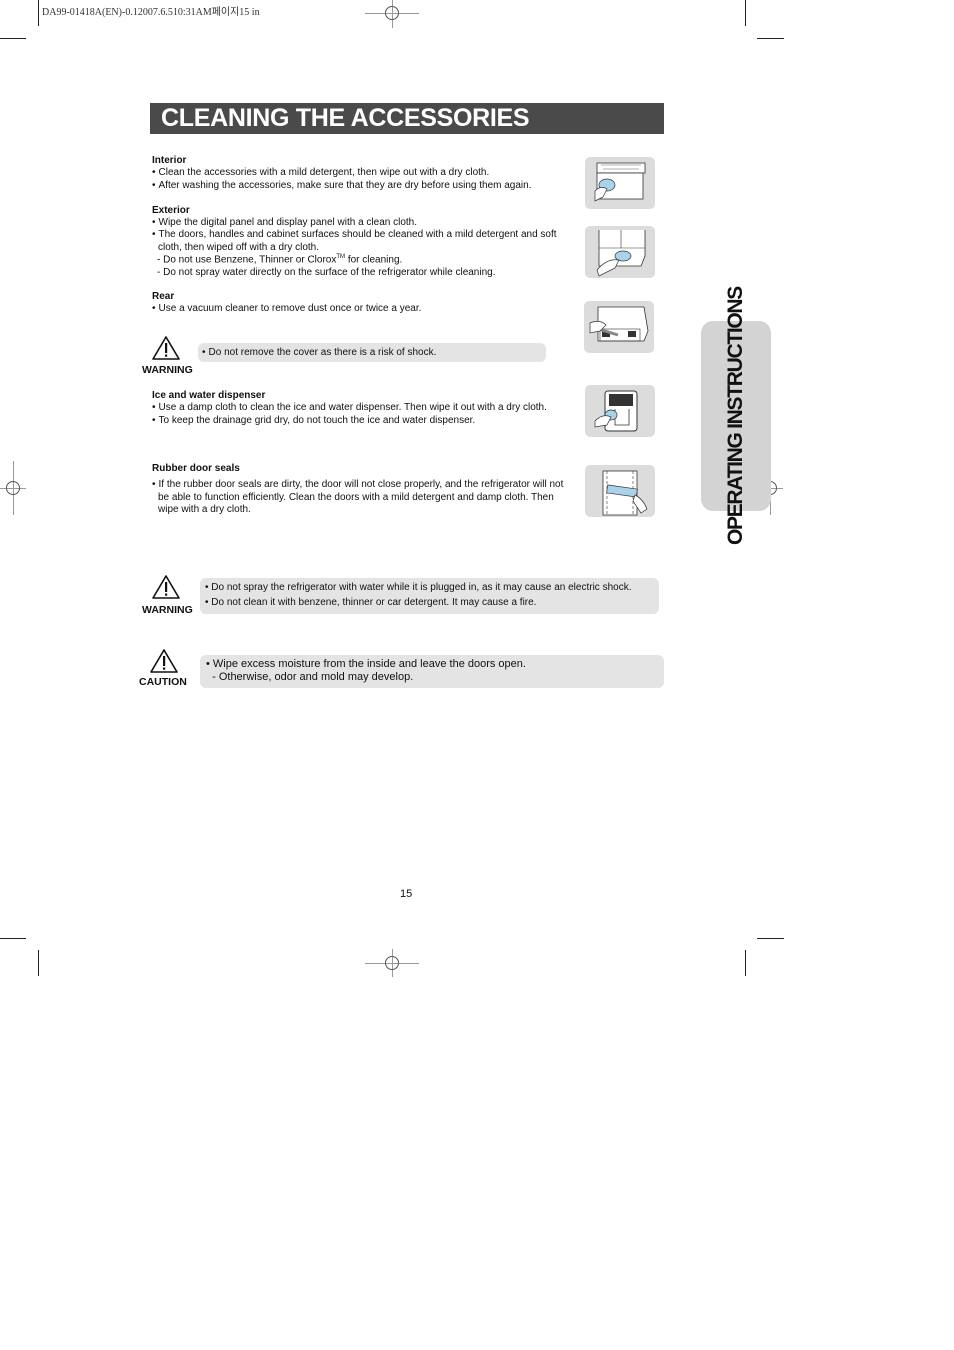 Image resolution: width=954 pixels, height=1350 pixels. I want to click on door-seal-cleaning-illustration, so click(620, 491).